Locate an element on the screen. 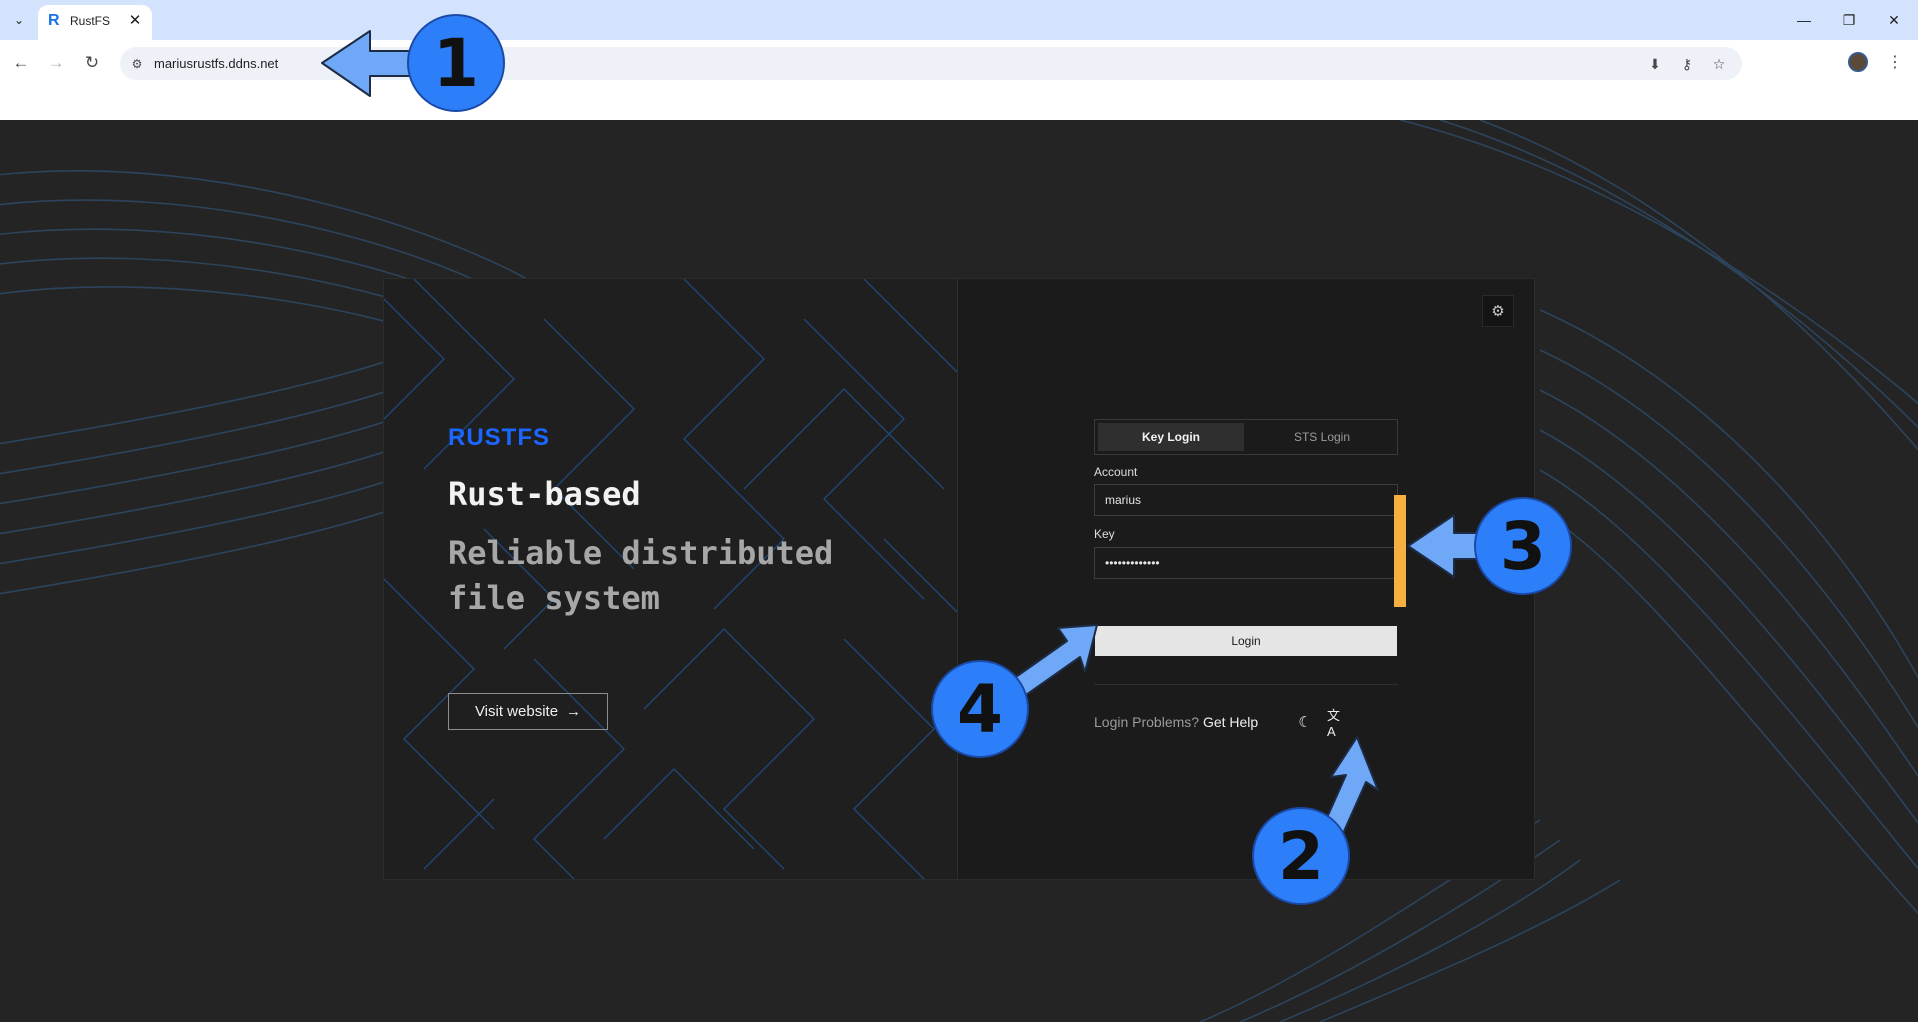 This screenshot has width=1918, height=1022. chevron-down-icon: ⌄ is located at coordinates (19, 20).